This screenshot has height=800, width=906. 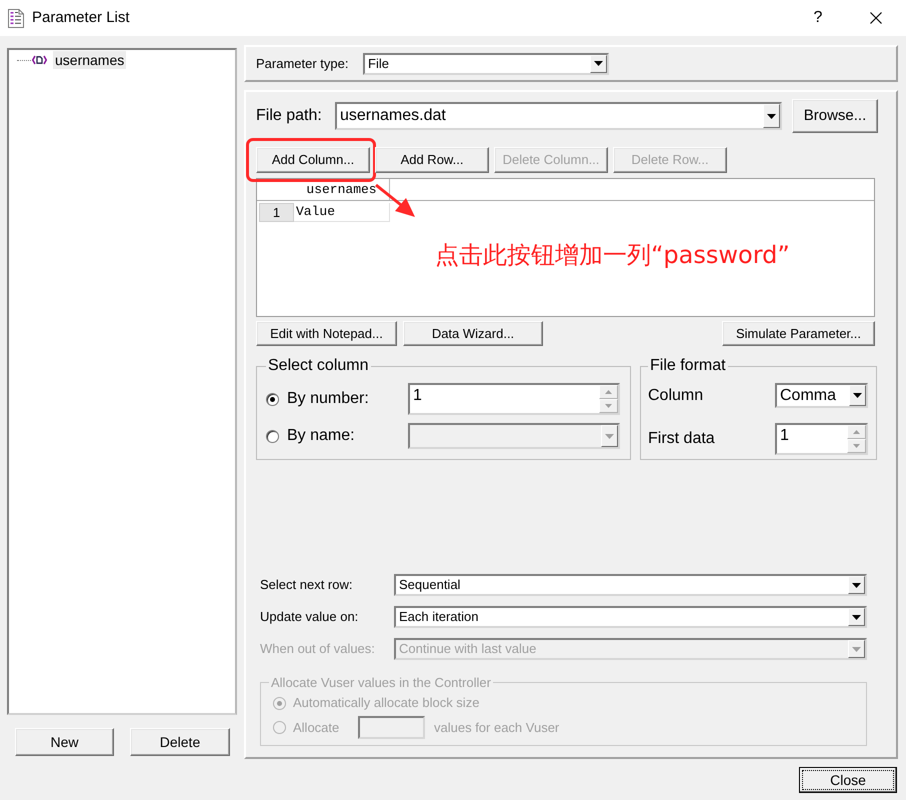 I want to click on radio-label: By number:, so click(x=328, y=399).